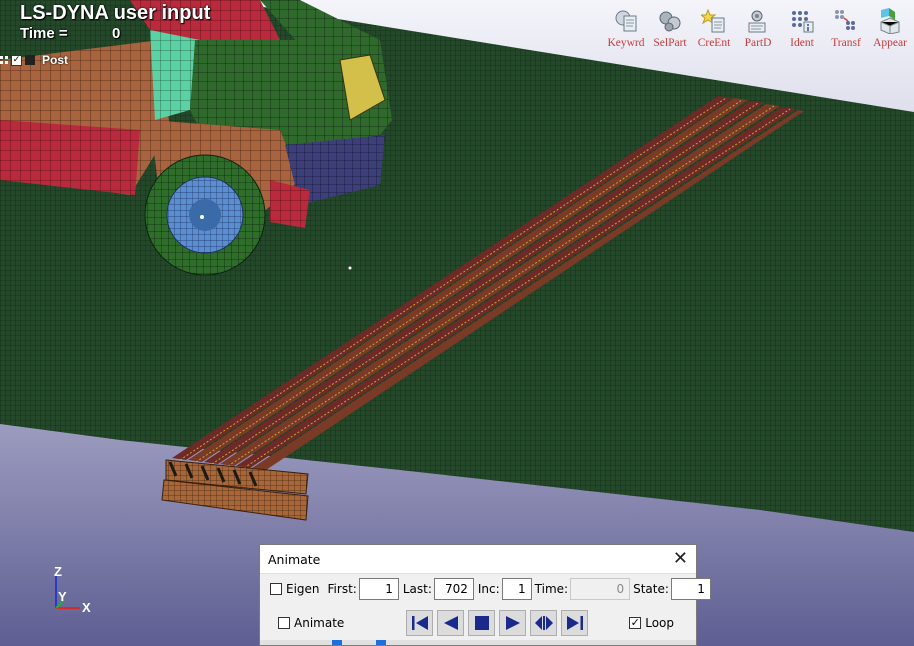 Image resolution: width=914 pixels, height=646 pixels. I want to click on axis-x-label: X, so click(86, 607).